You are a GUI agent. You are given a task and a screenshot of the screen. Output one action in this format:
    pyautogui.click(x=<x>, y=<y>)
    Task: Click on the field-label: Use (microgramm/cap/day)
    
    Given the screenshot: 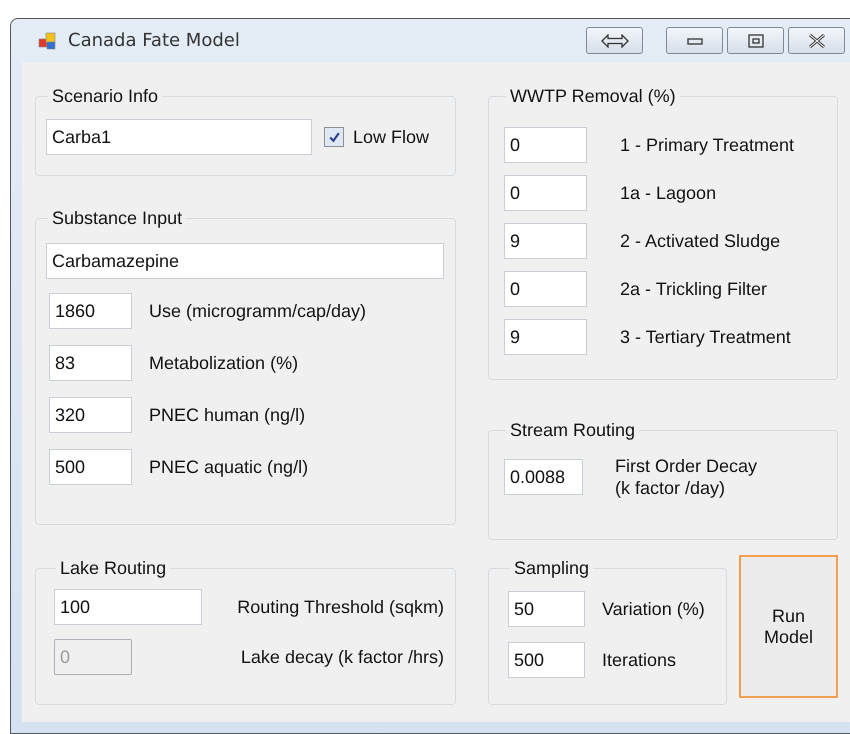 What is the action you would take?
    pyautogui.click(x=257, y=311)
    